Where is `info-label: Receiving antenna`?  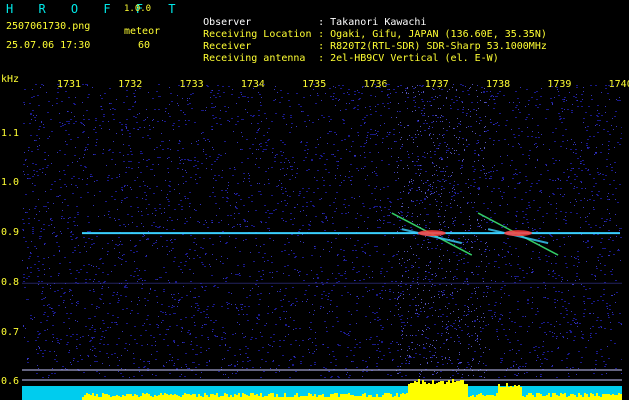
info-label: Receiving antenna is located at coordinates (254, 58).